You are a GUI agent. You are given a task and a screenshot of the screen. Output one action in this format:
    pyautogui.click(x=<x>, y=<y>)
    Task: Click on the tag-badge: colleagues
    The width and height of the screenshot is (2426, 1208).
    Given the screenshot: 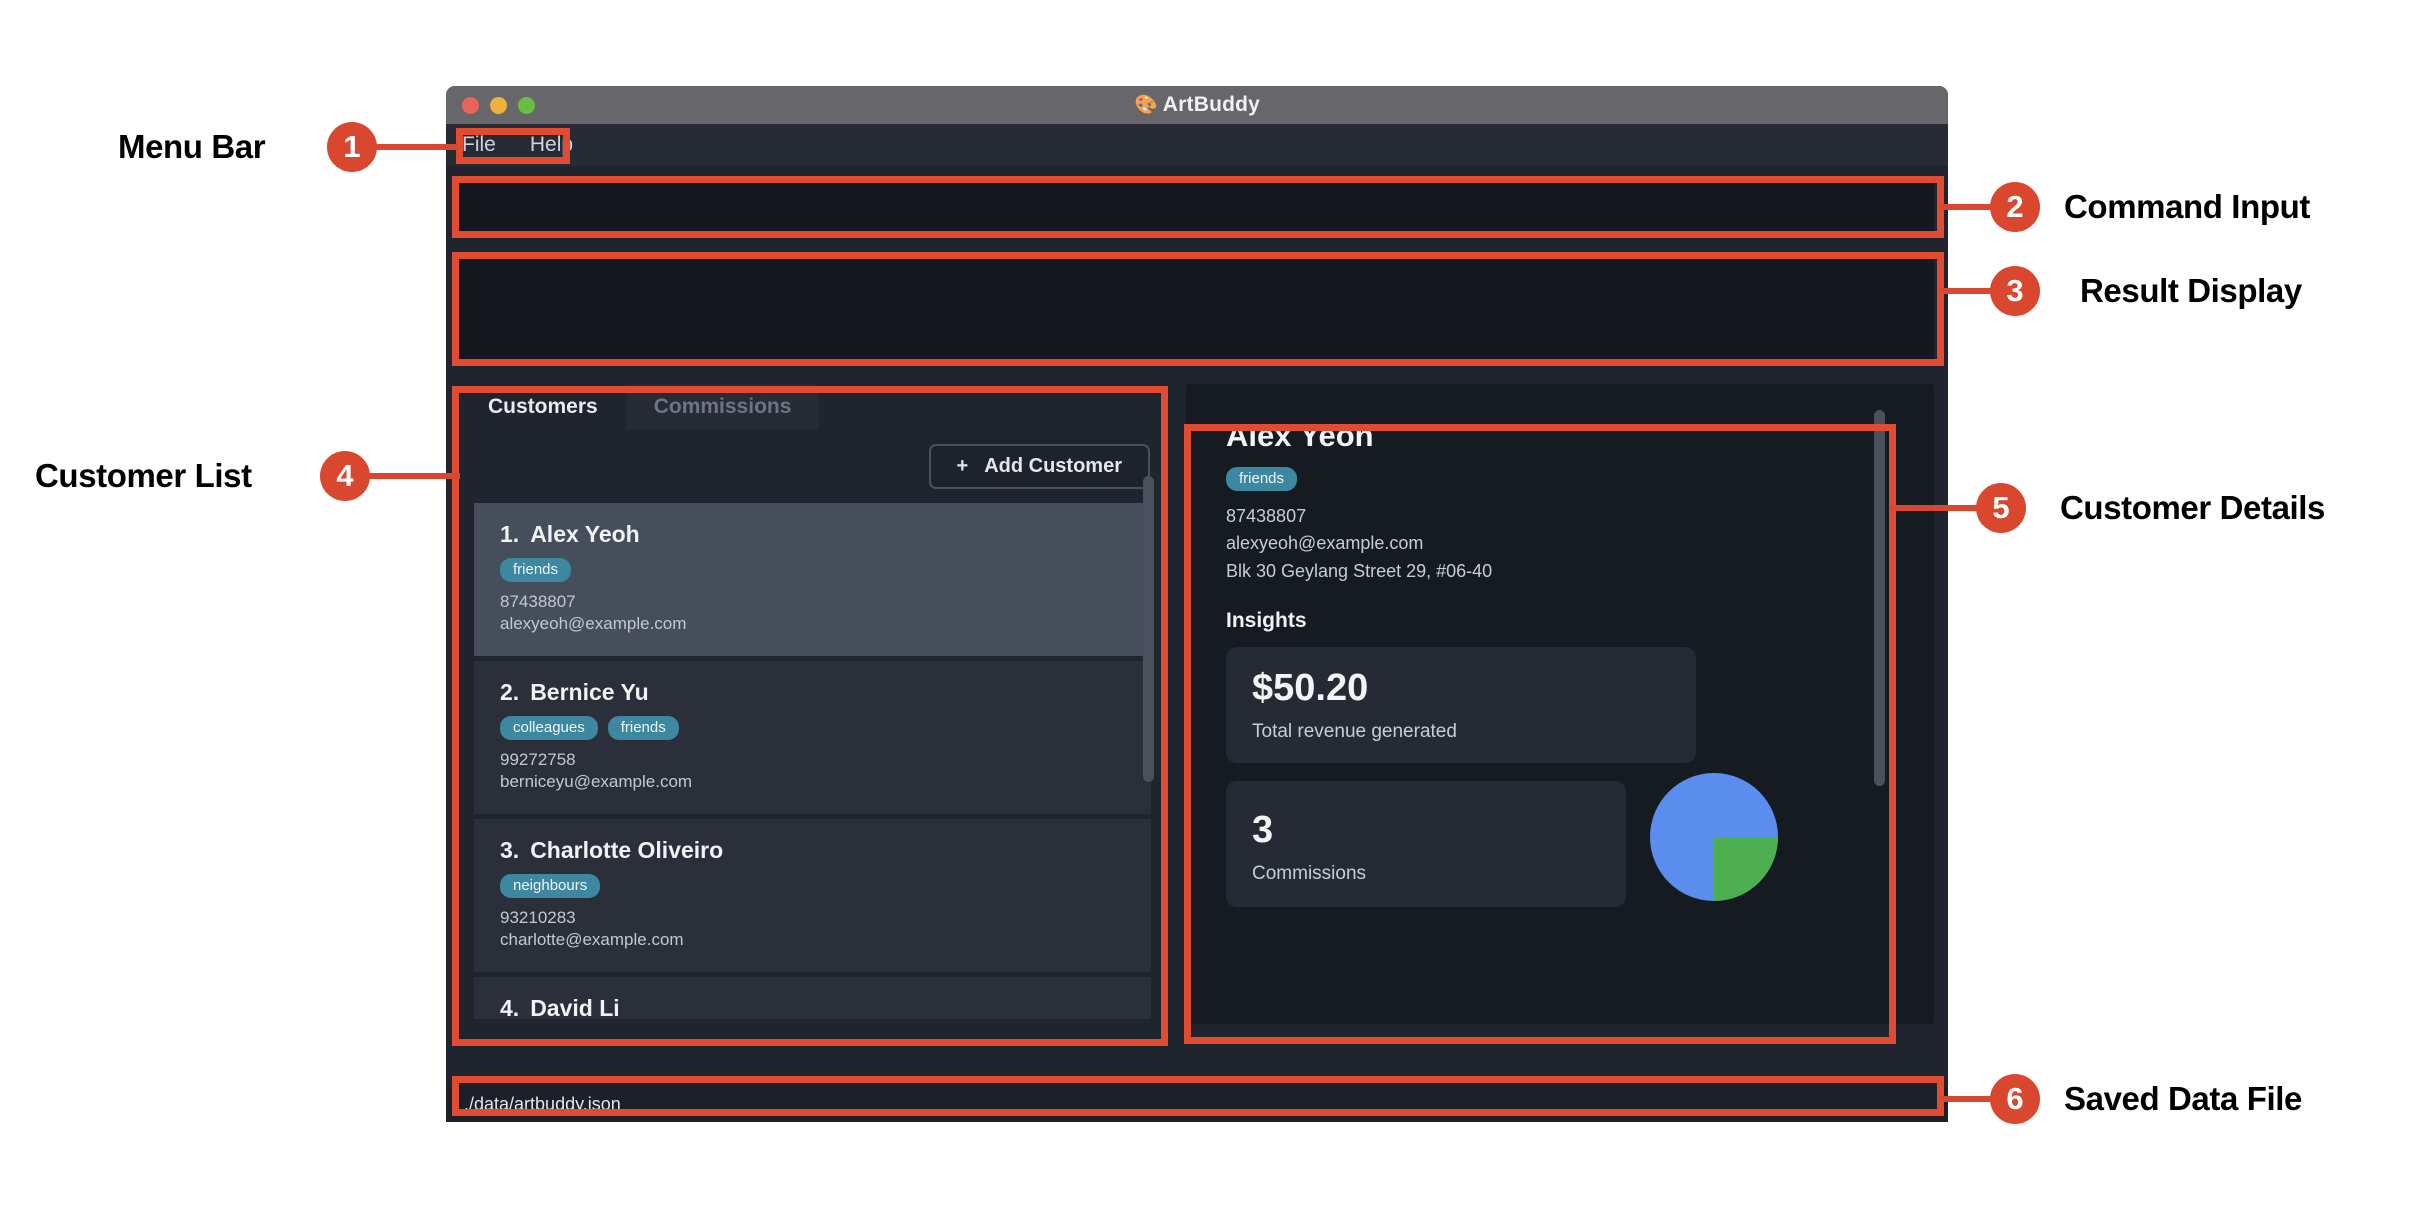 What is the action you would take?
    pyautogui.click(x=549, y=727)
    